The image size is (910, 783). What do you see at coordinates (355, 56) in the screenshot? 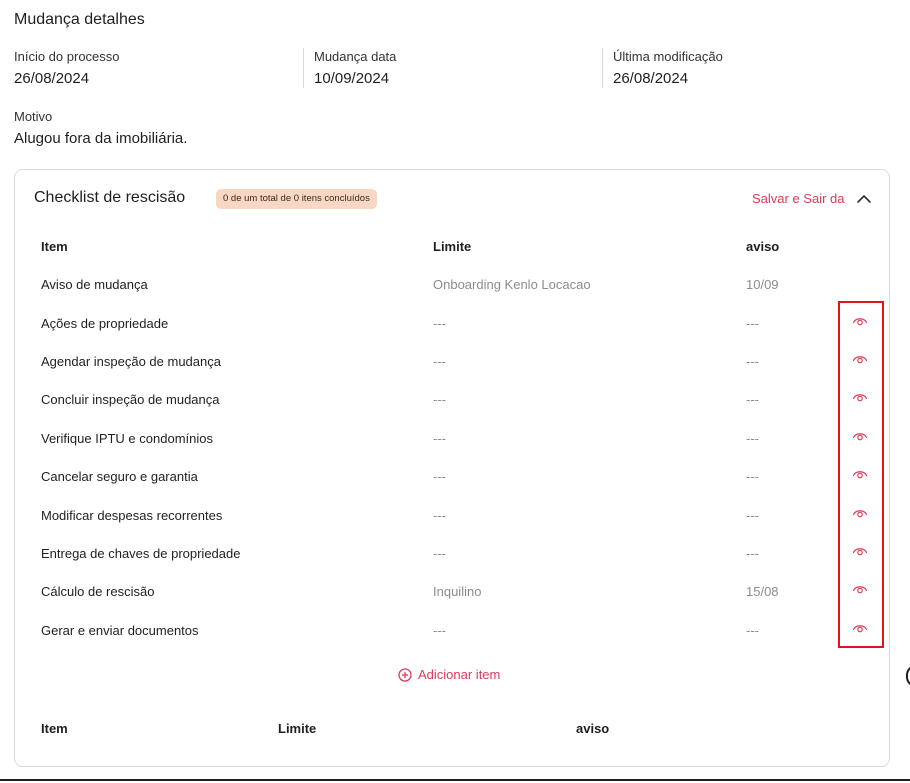
I see `move-date-label: Mudança data` at bounding box center [355, 56].